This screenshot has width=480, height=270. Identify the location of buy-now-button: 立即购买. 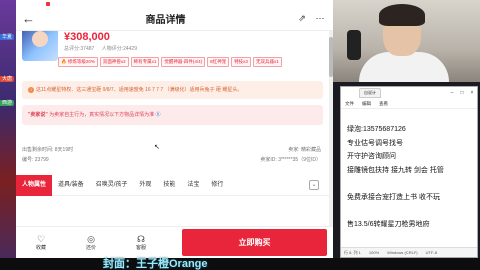
(254, 242).